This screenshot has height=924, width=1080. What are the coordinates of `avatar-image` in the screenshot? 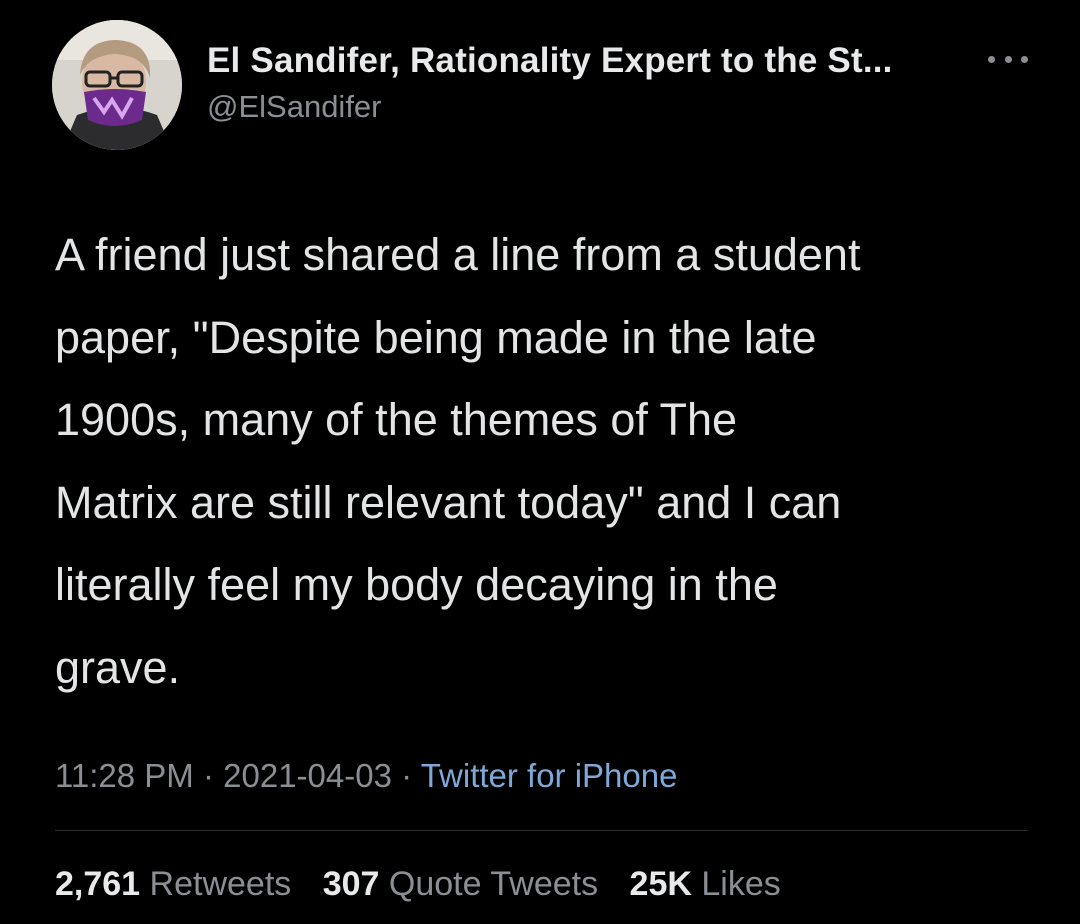 It's located at (117, 85).